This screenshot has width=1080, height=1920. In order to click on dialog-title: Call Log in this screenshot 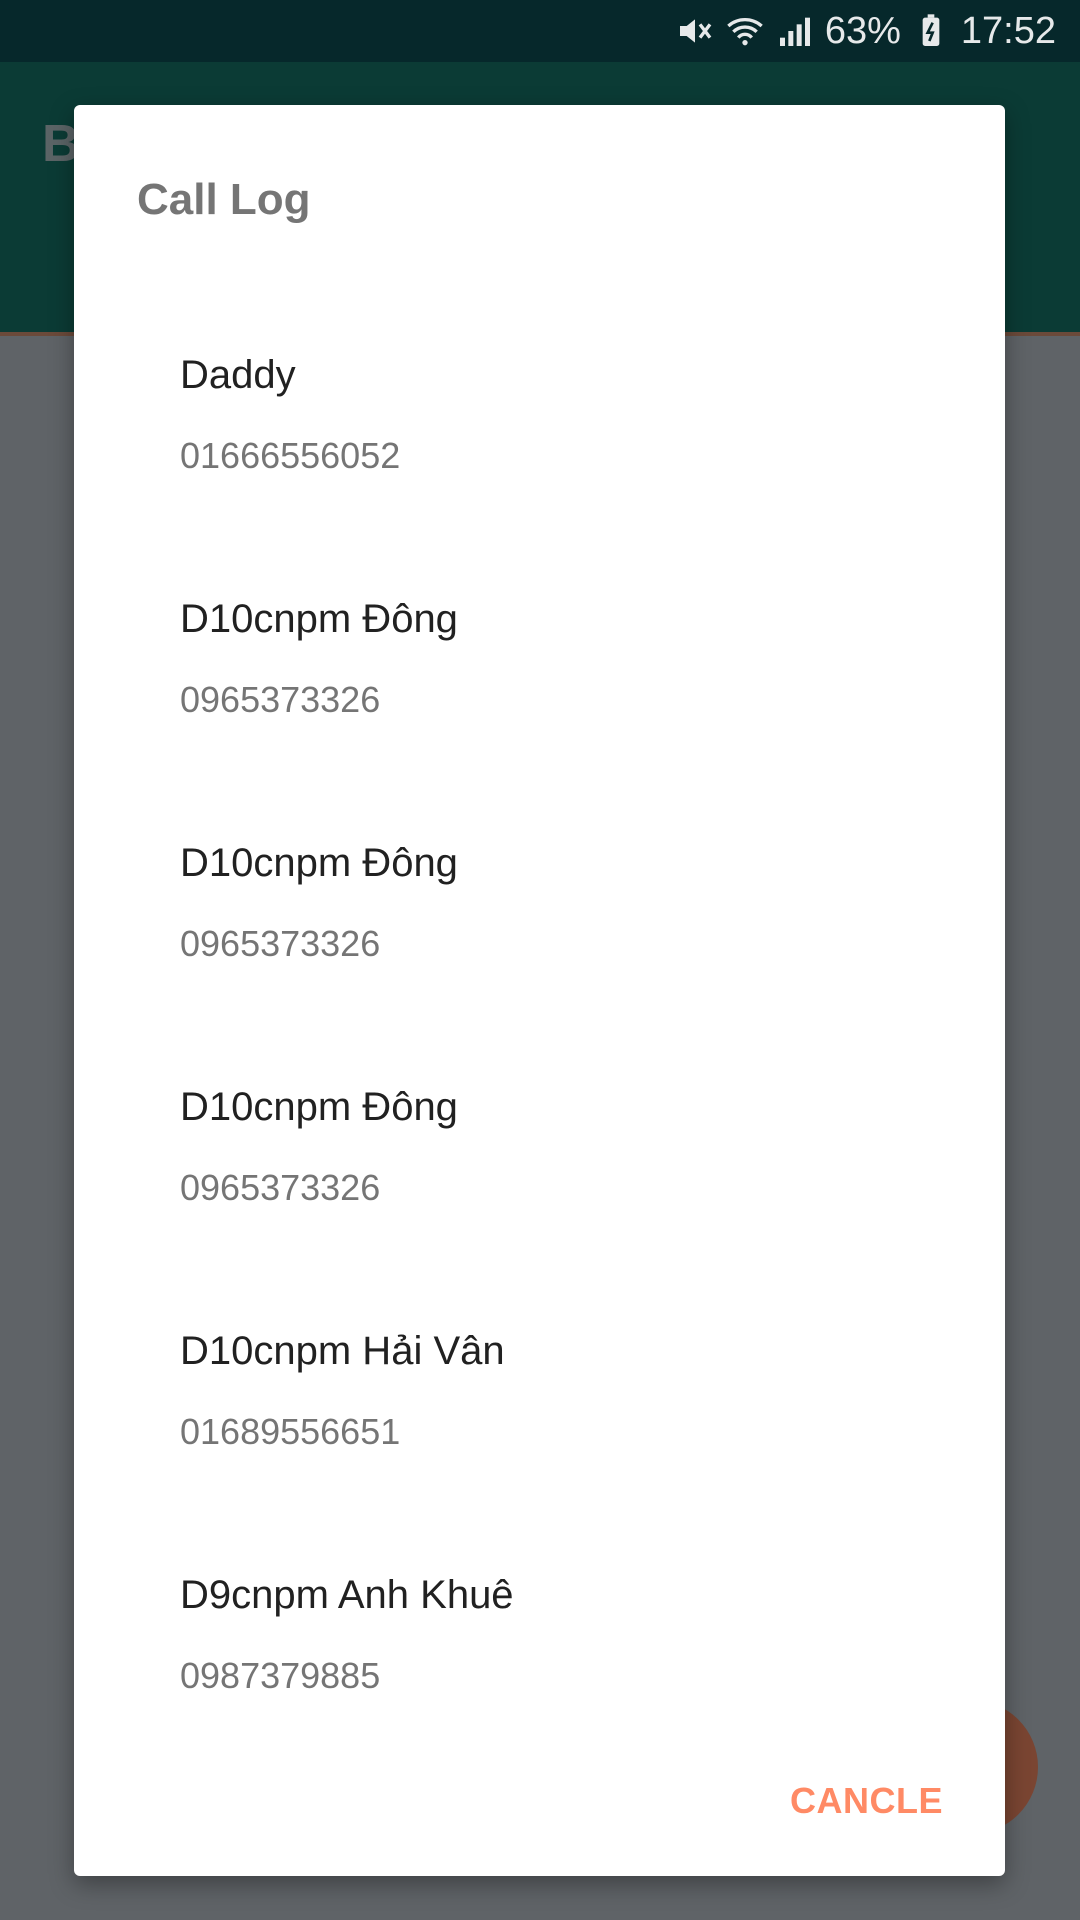, I will do `click(224, 199)`.